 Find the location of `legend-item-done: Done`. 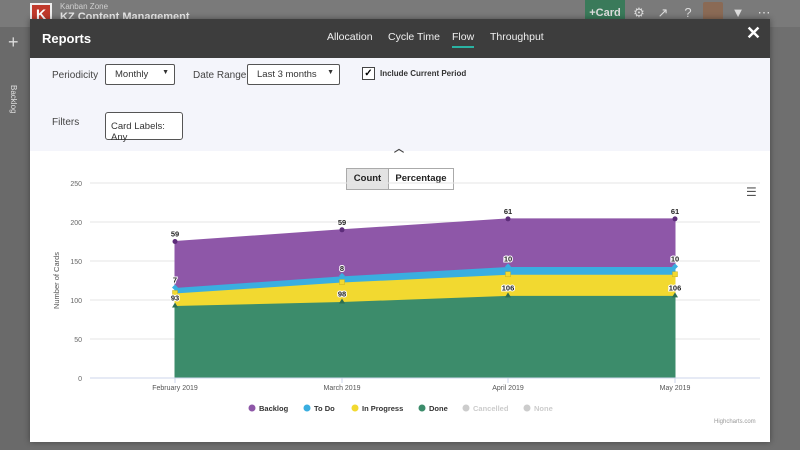

legend-item-done: Done is located at coordinates (438, 408).